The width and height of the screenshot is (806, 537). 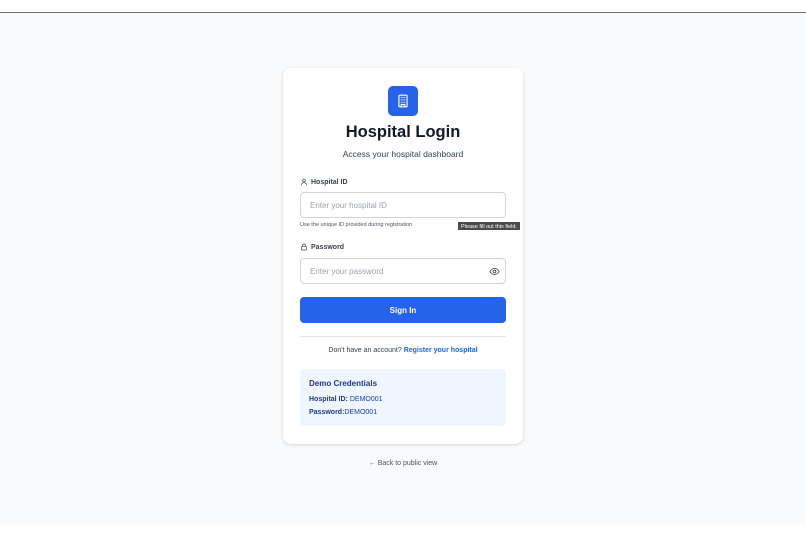 I want to click on top-strip, so click(x=403, y=6).